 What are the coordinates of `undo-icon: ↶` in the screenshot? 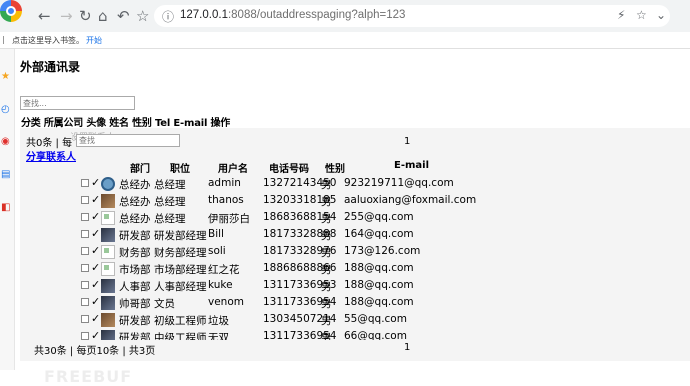 It's located at (123, 16).